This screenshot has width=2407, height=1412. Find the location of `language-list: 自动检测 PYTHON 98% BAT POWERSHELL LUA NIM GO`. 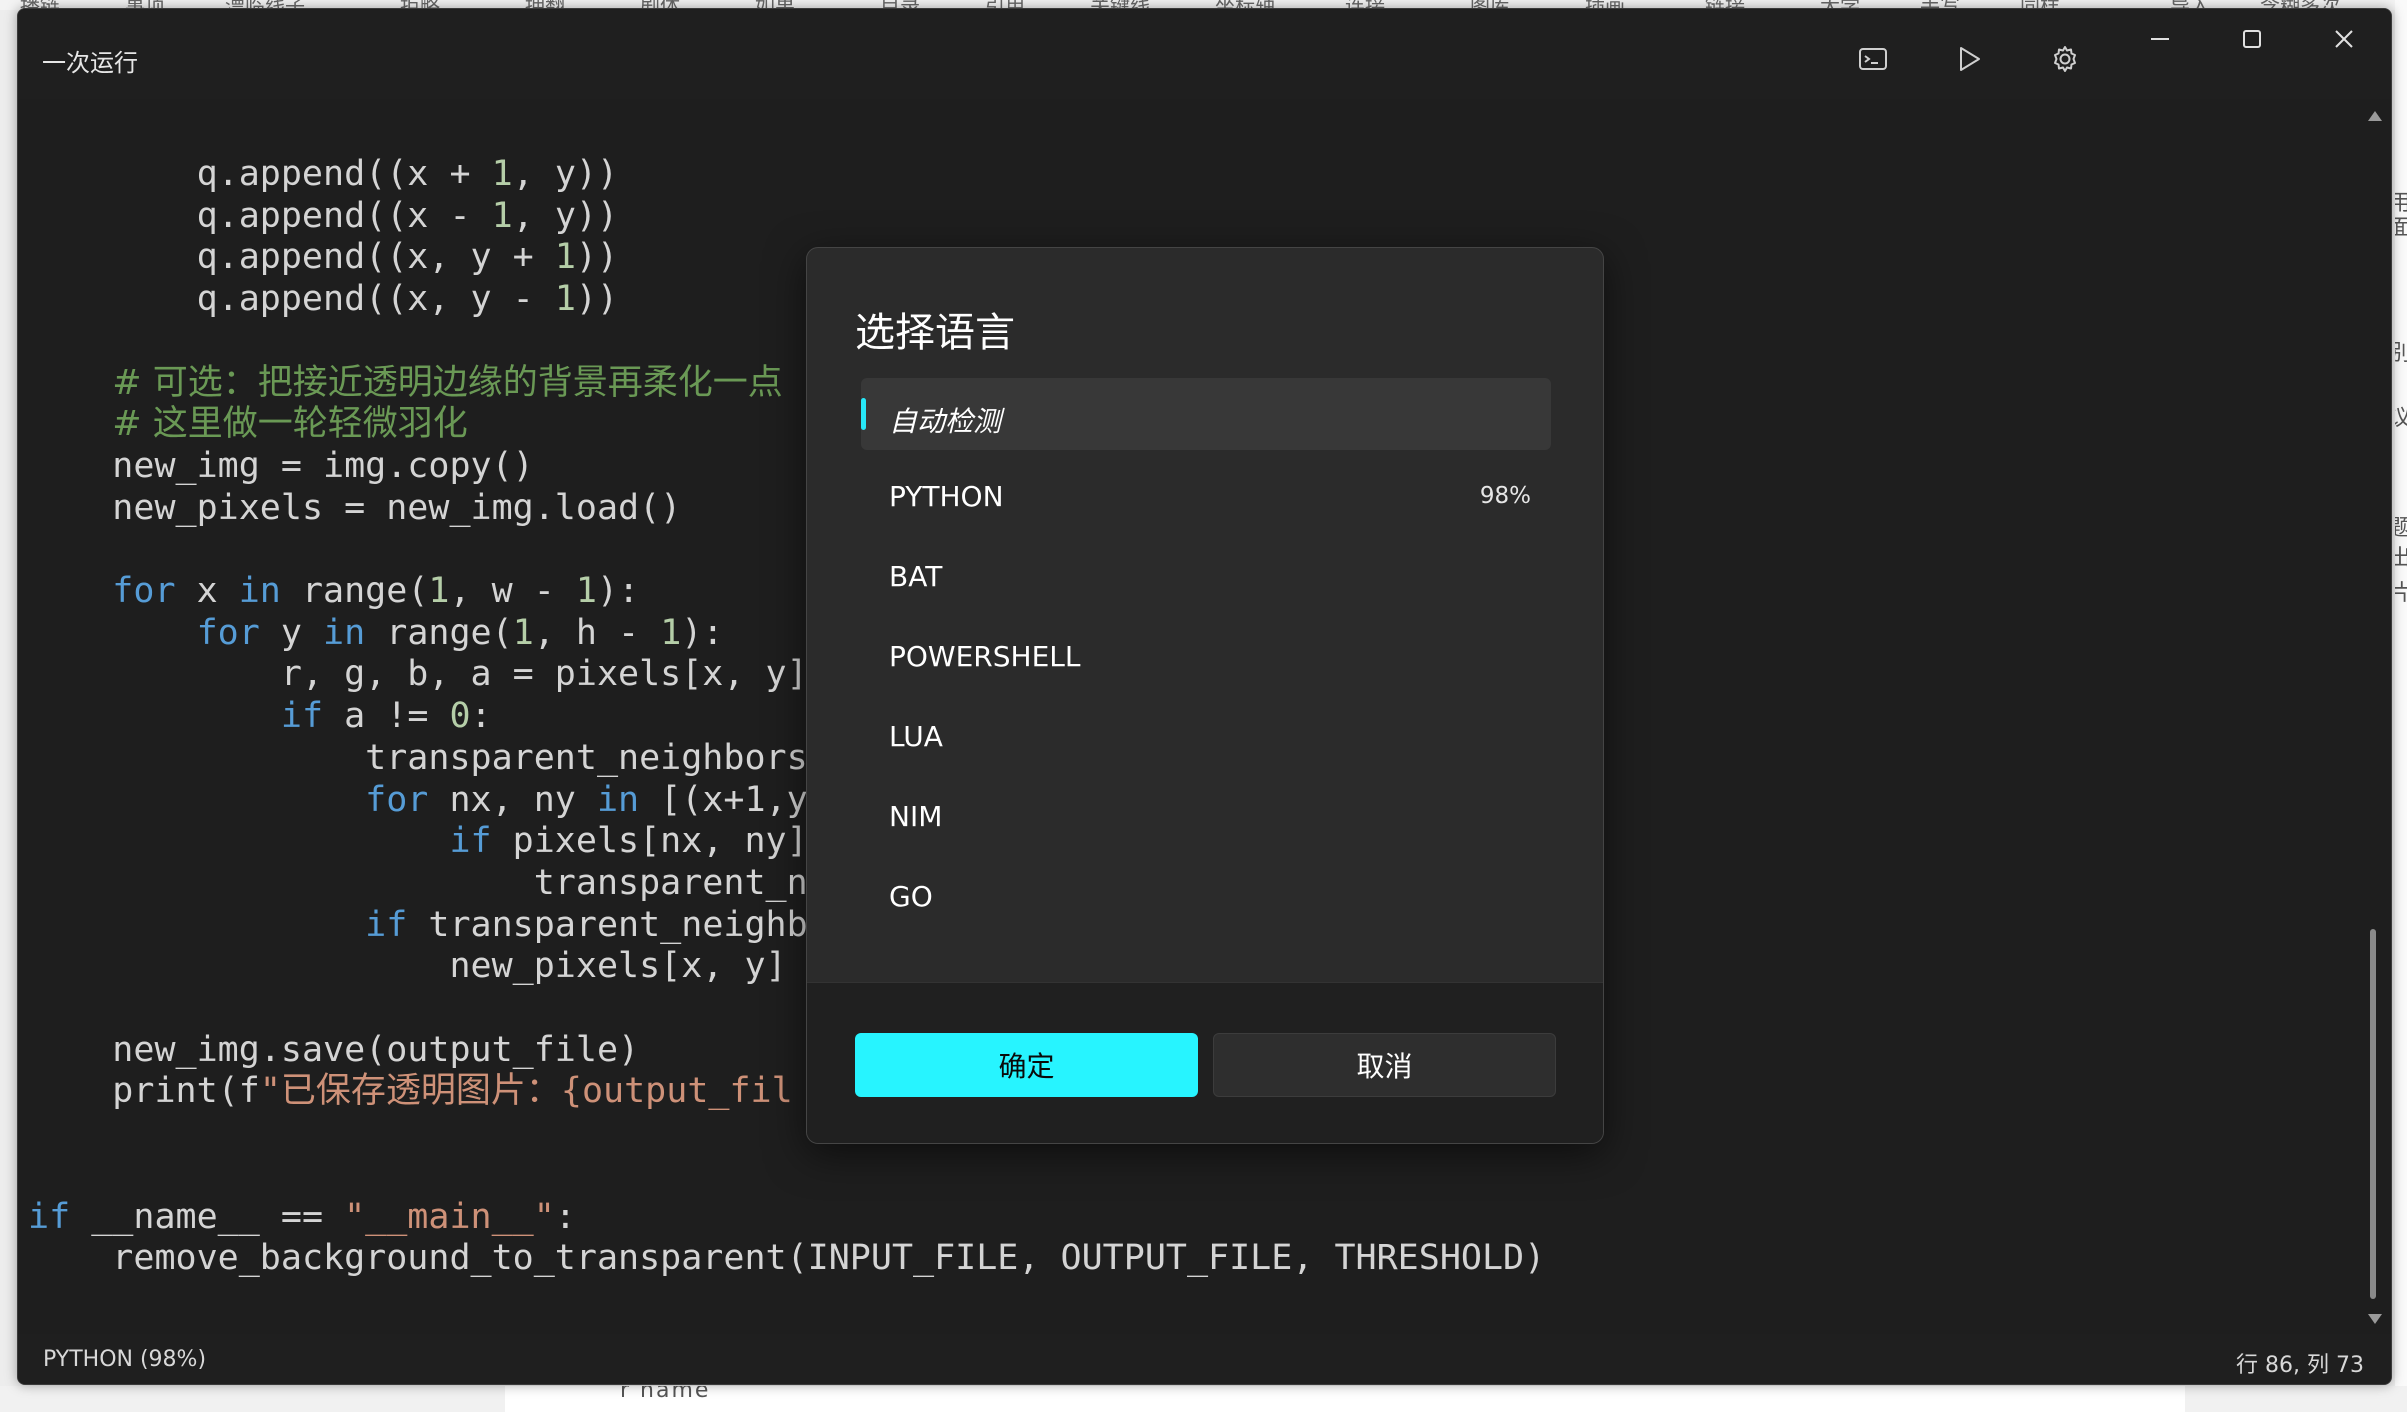

language-list: 自动检测 PYTHON 98% BAT POWERSHELL LUA NIM GO is located at coordinates (1206, 658).